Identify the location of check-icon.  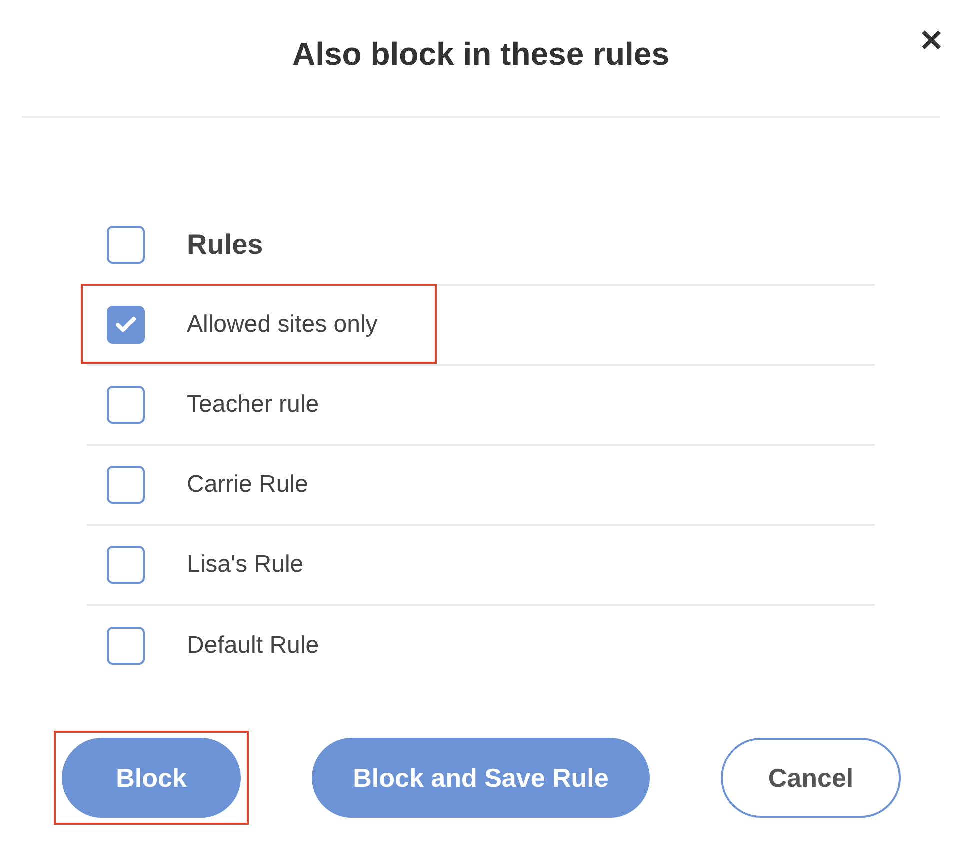
(126, 325).